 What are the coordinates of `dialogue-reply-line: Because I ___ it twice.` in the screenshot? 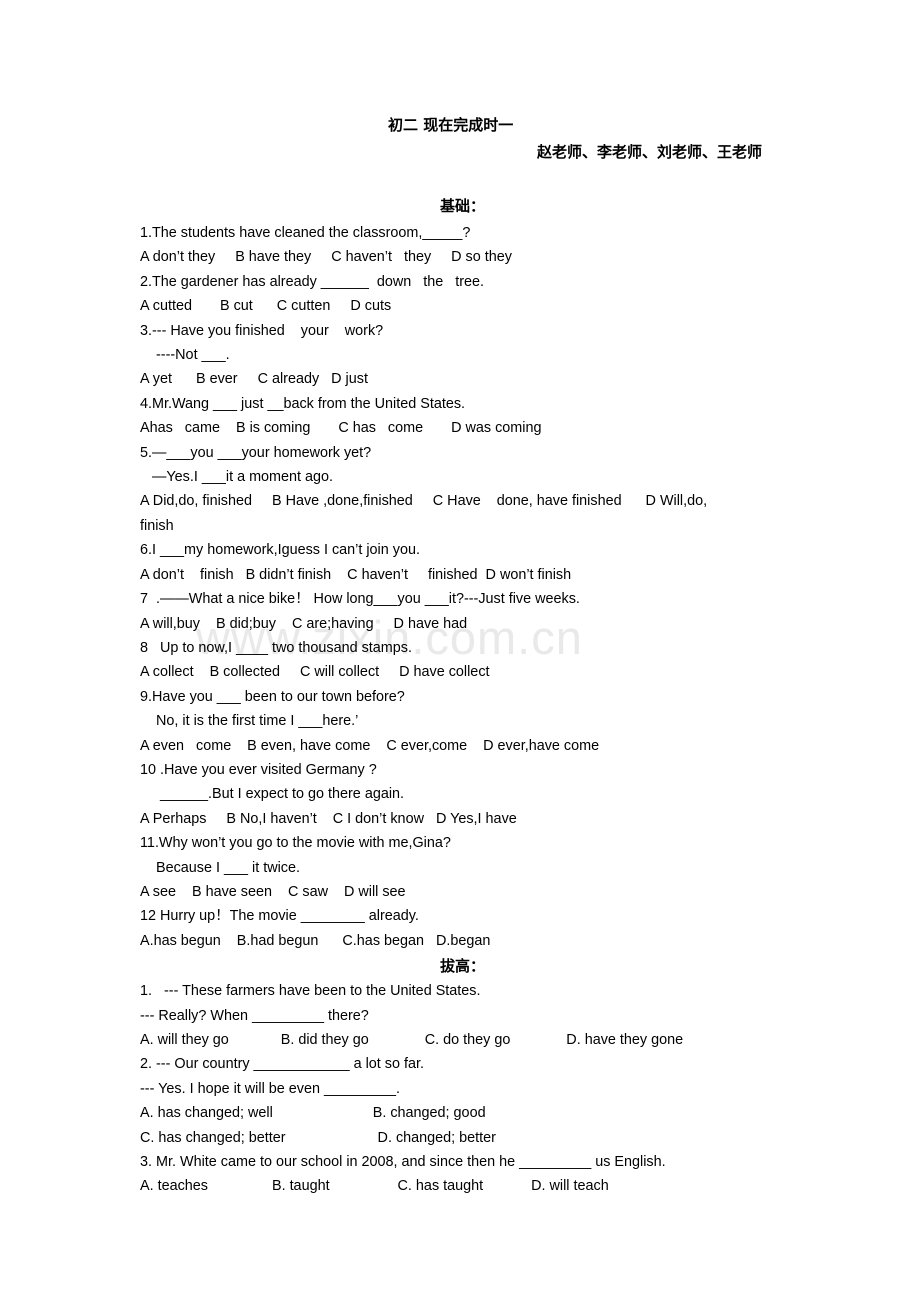 It's located at (220, 867).